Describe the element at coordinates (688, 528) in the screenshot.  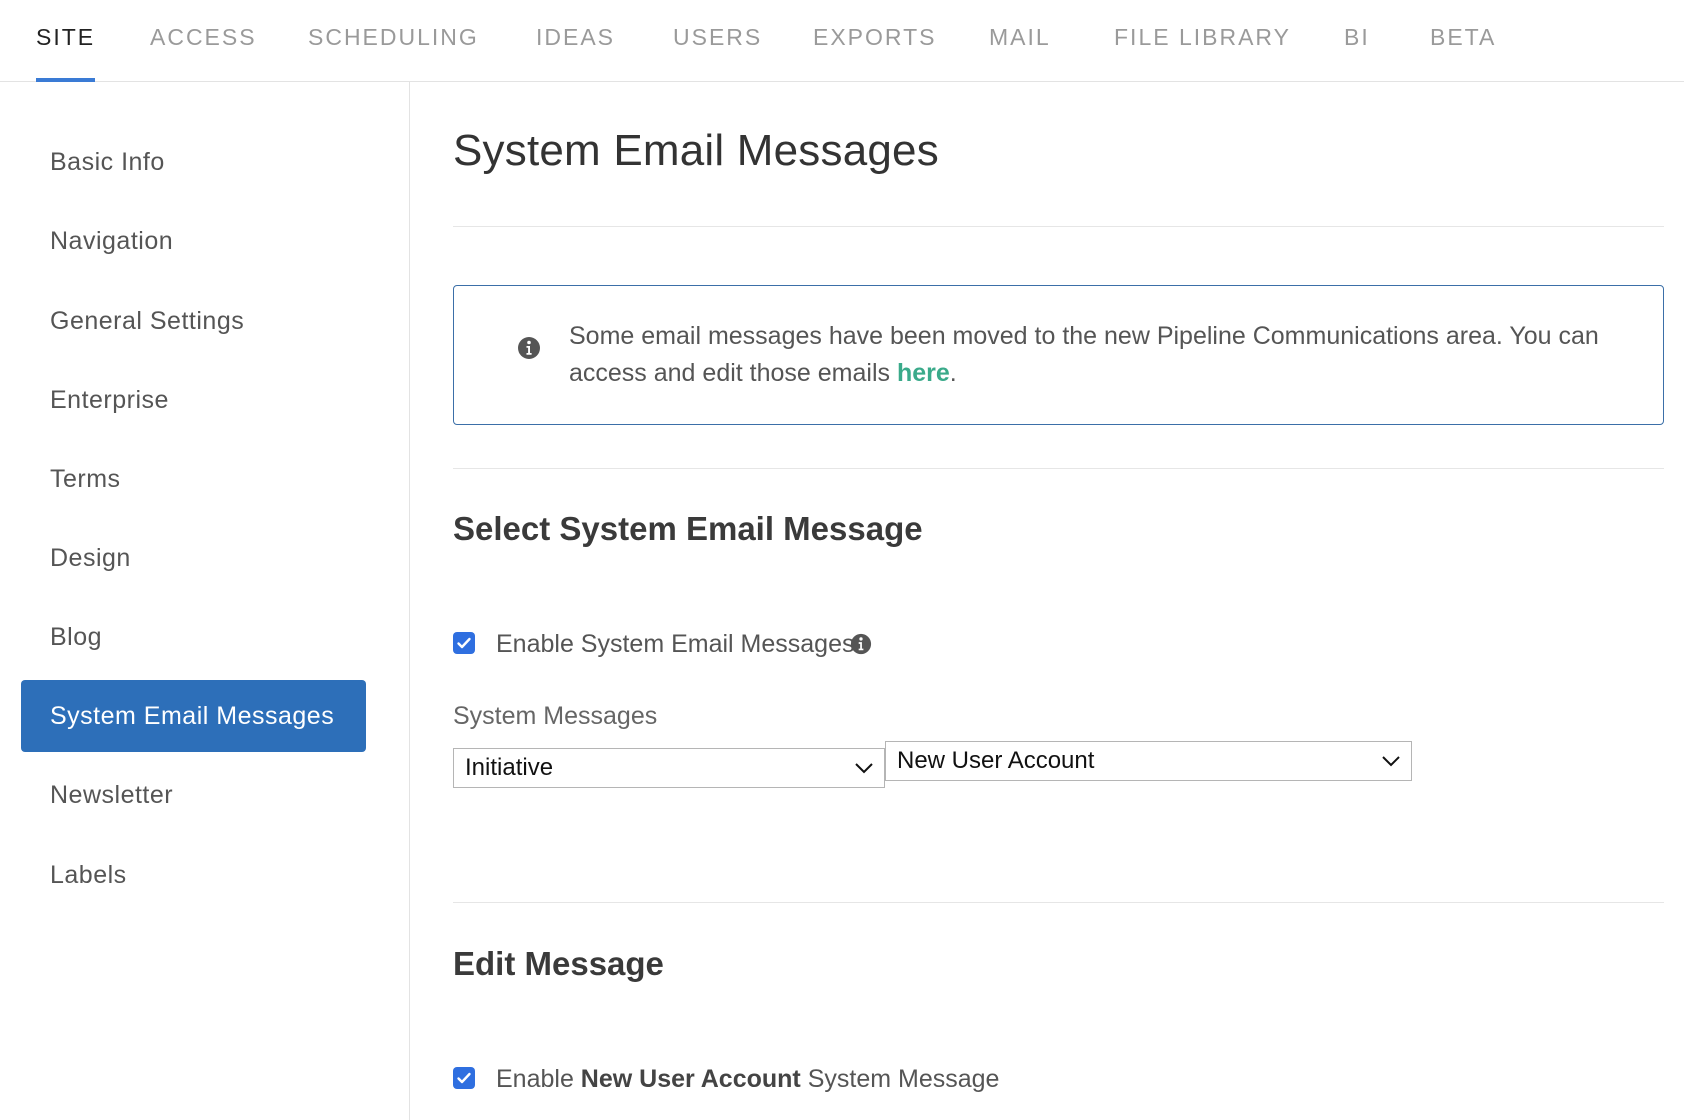
I see `select-section-title: Select System Email Message` at that location.